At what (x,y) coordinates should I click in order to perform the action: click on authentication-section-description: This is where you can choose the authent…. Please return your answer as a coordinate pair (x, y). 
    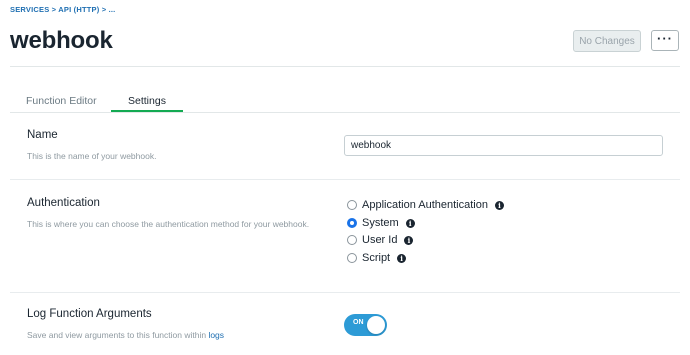
    Looking at the image, I should click on (168, 224).